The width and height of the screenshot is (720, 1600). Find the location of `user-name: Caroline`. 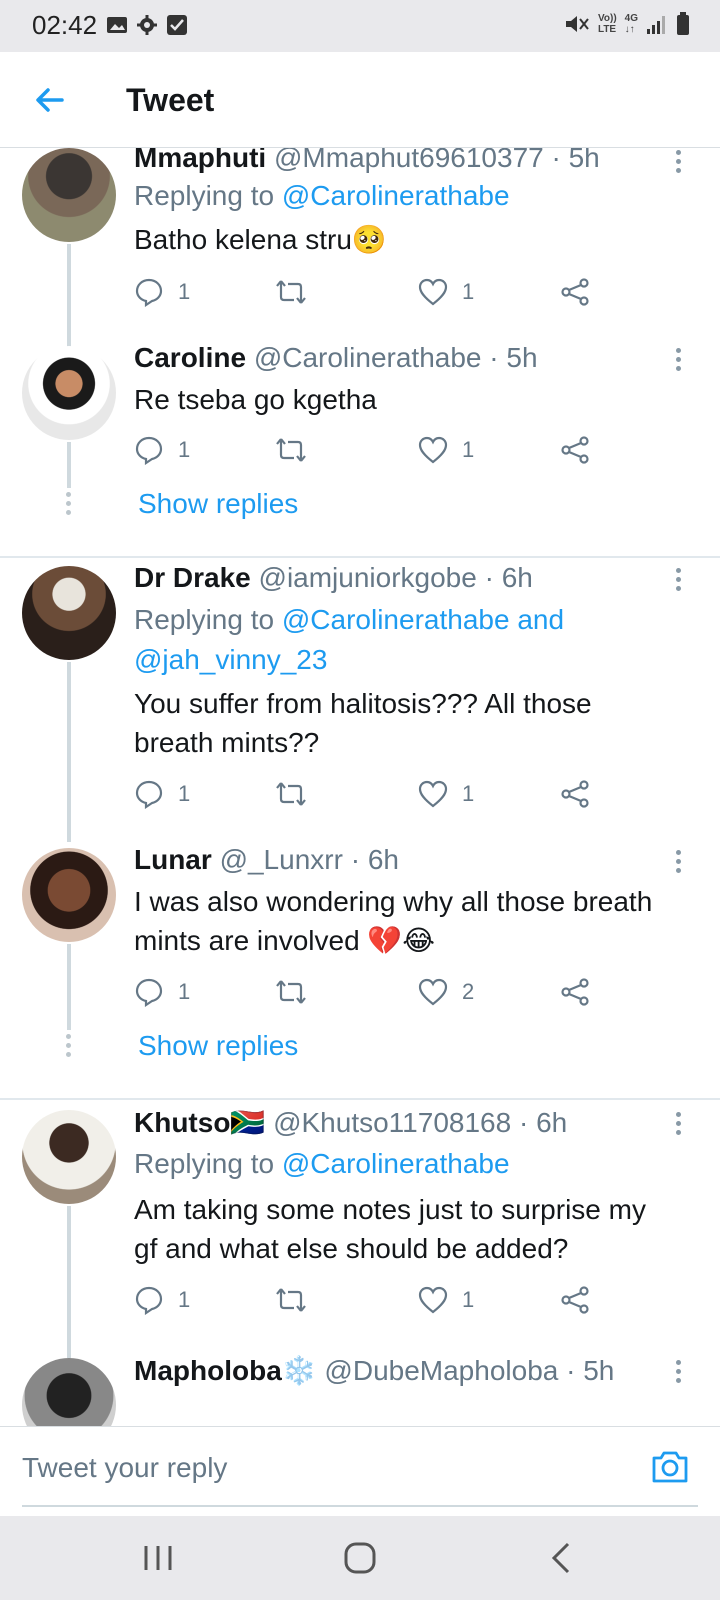

user-name: Caroline is located at coordinates (190, 357).